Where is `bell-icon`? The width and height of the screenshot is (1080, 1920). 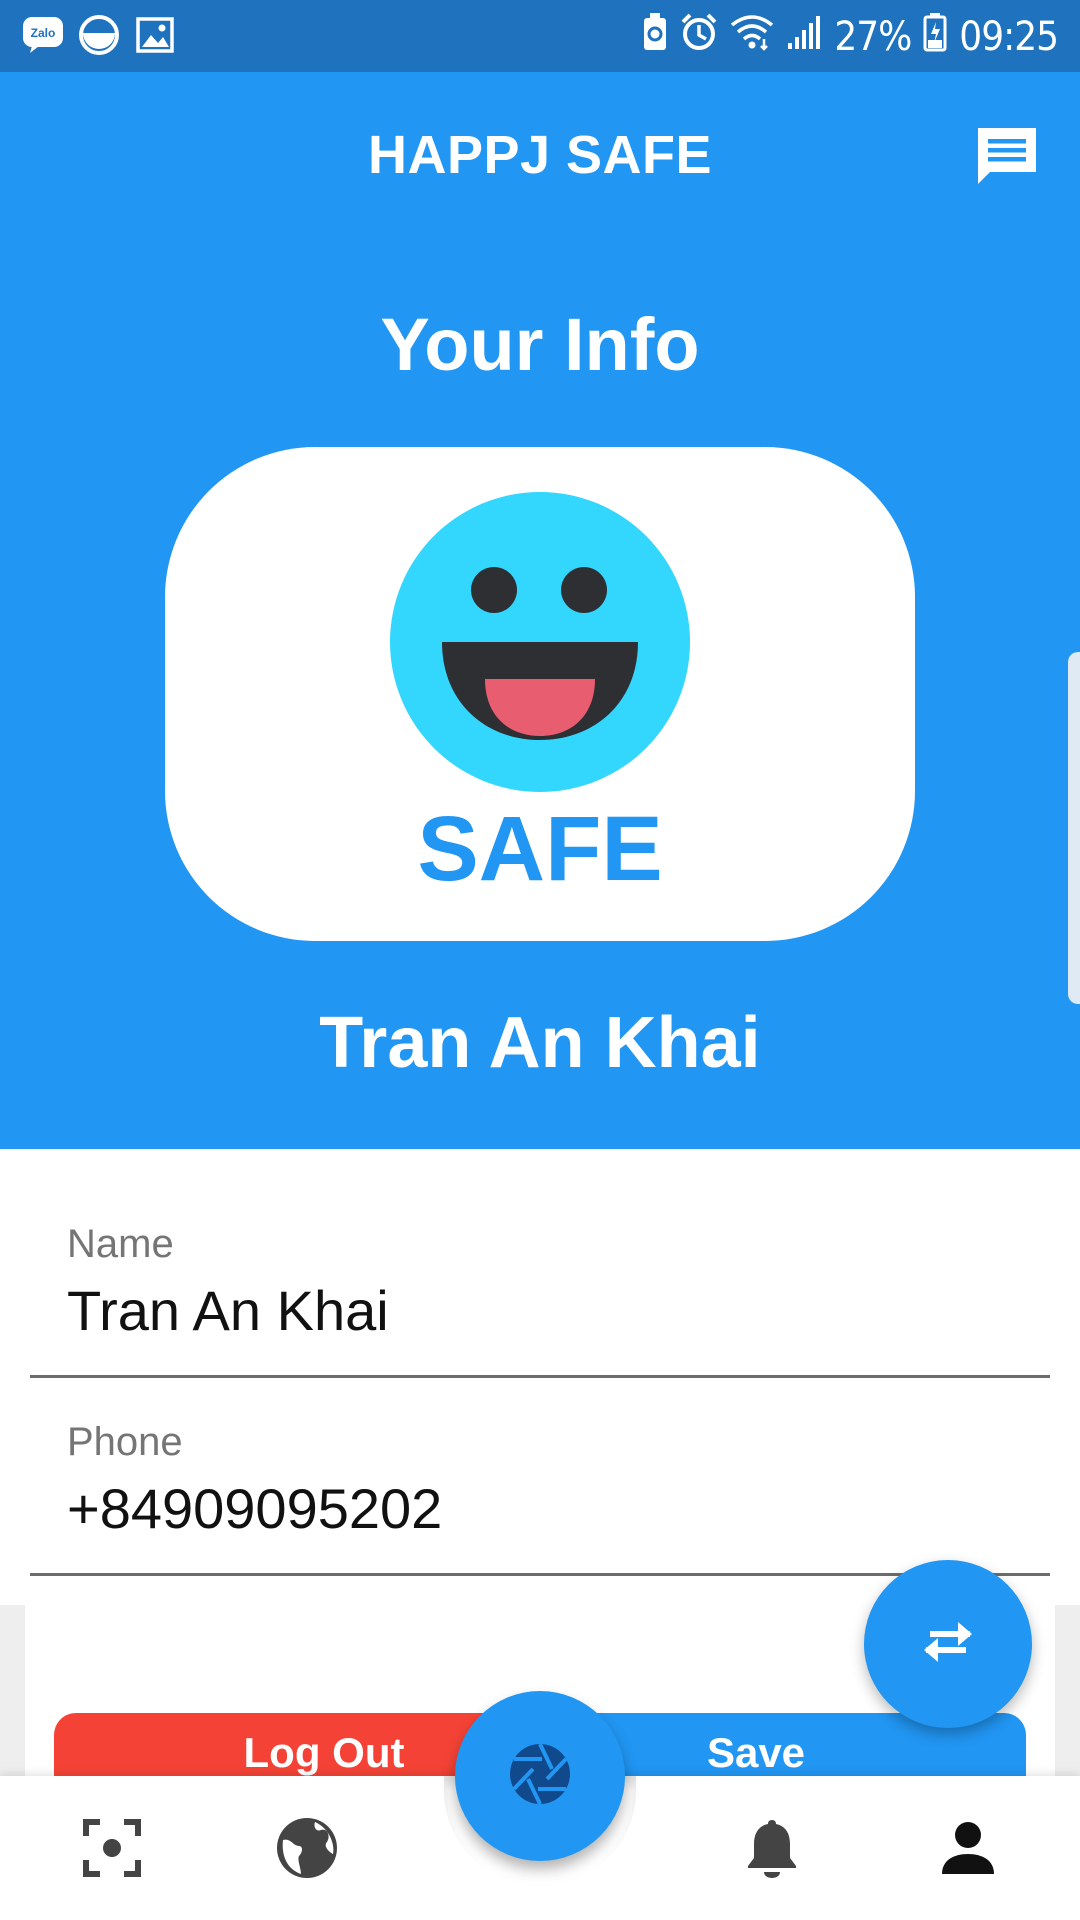 bell-icon is located at coordinates (772, 1850).